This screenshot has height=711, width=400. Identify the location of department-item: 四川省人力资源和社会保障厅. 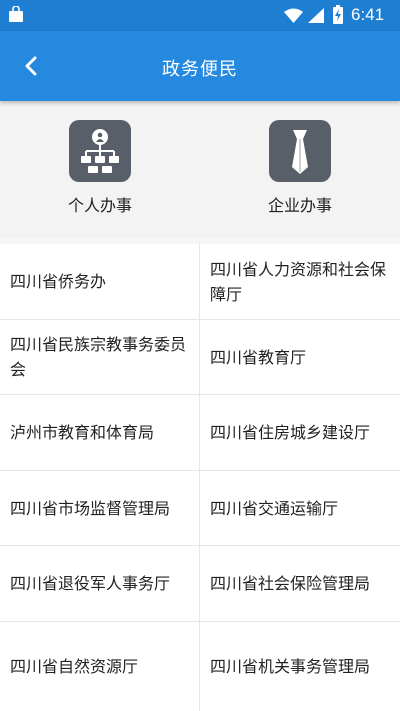
(300, 282).